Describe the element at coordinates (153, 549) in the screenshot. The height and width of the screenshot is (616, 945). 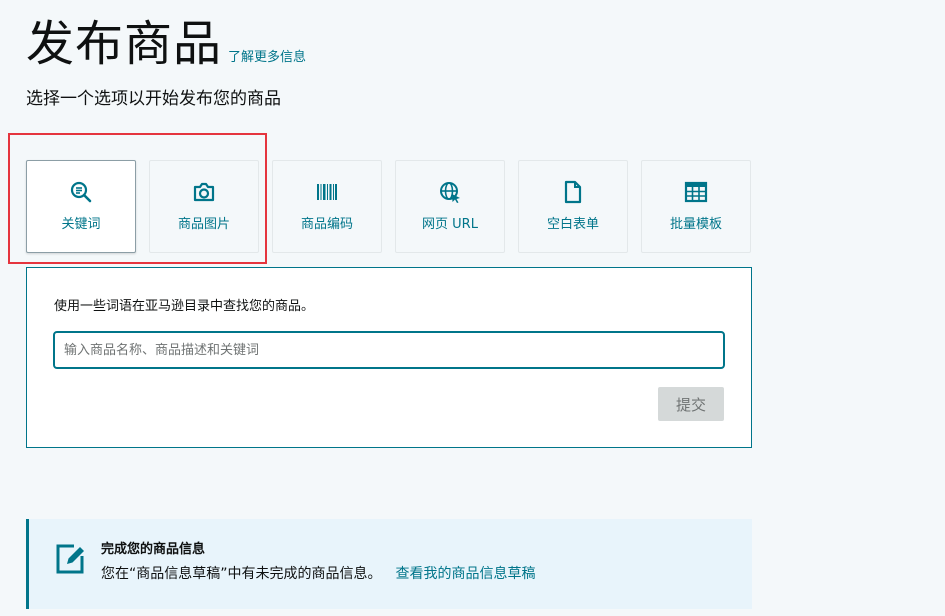
I see `draft-banner-title: 完成您的商品信息` at that location.